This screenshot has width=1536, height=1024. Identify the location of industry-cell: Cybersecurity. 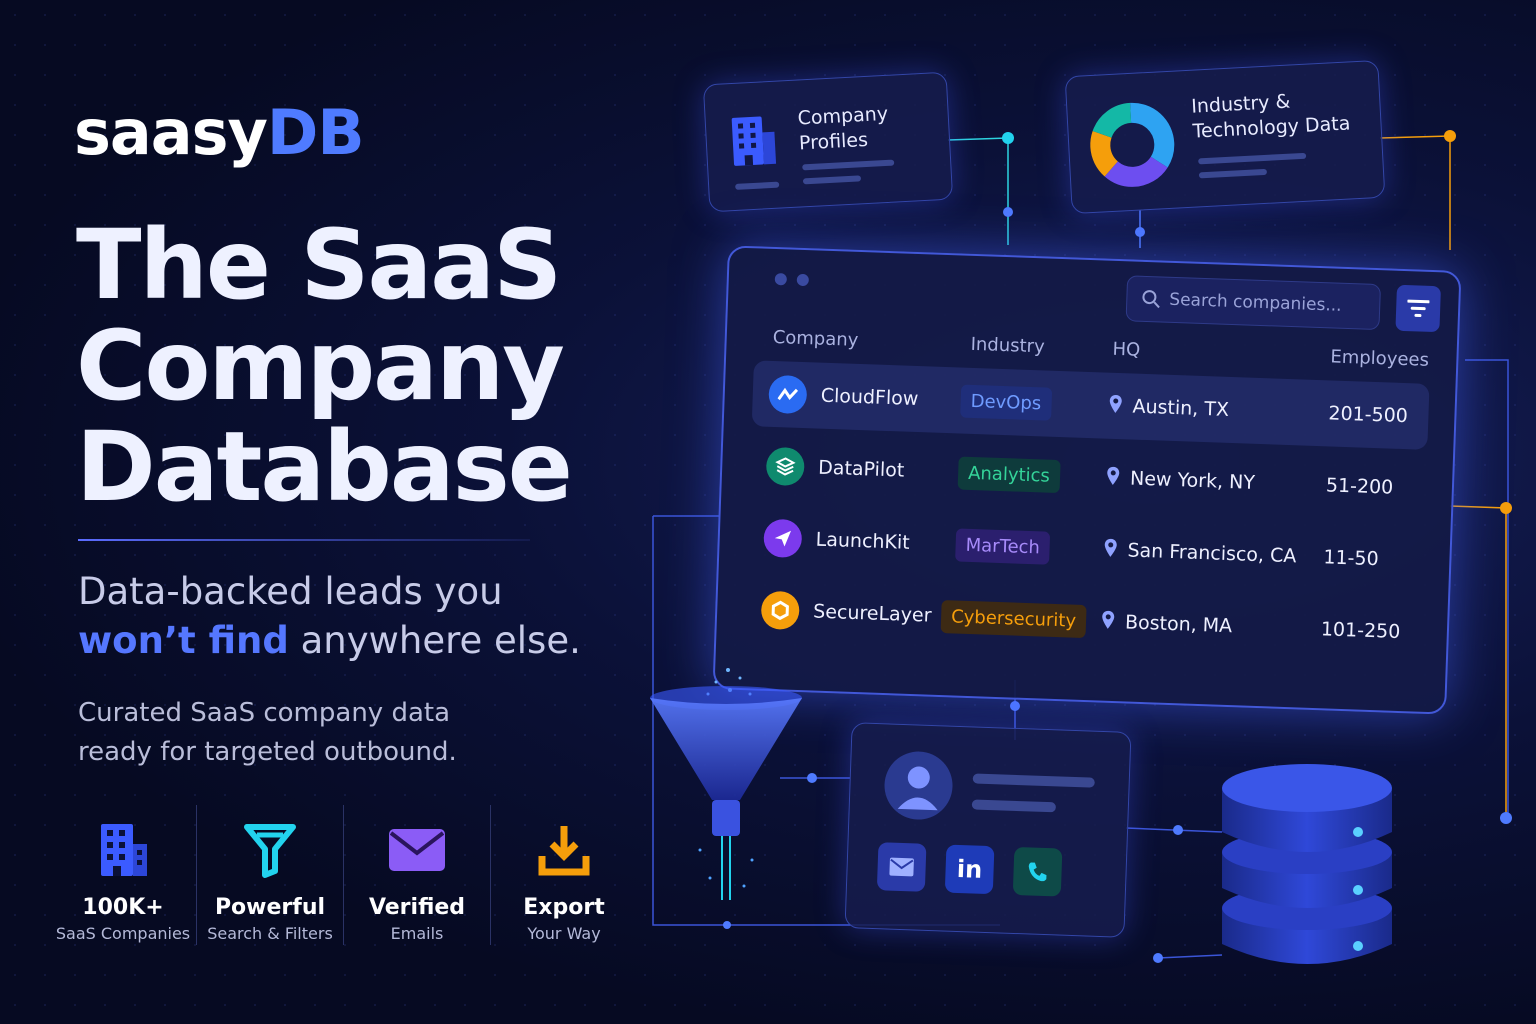
(1013, 618).